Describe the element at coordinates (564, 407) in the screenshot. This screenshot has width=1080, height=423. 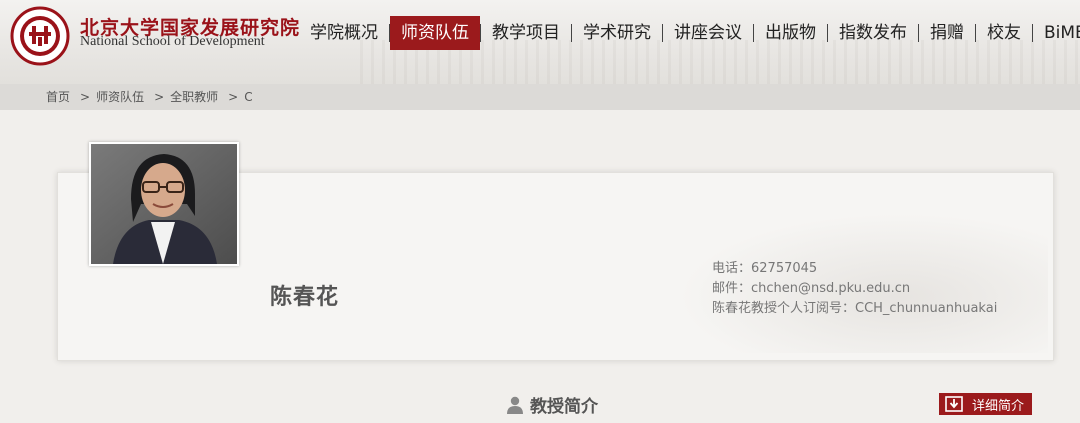
I see `section-title: 教授简介` at that location.